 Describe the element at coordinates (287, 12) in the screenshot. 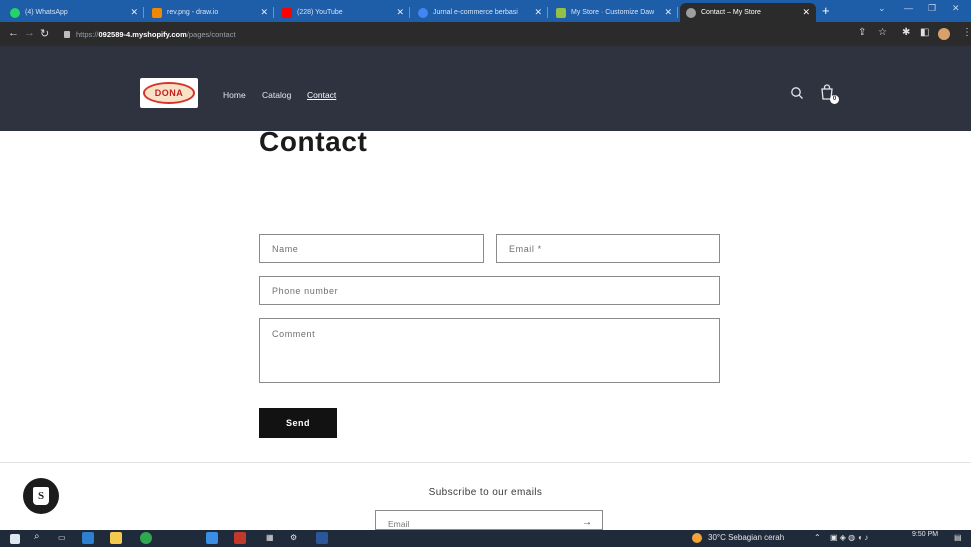

I see `youtube-icon` at that location.